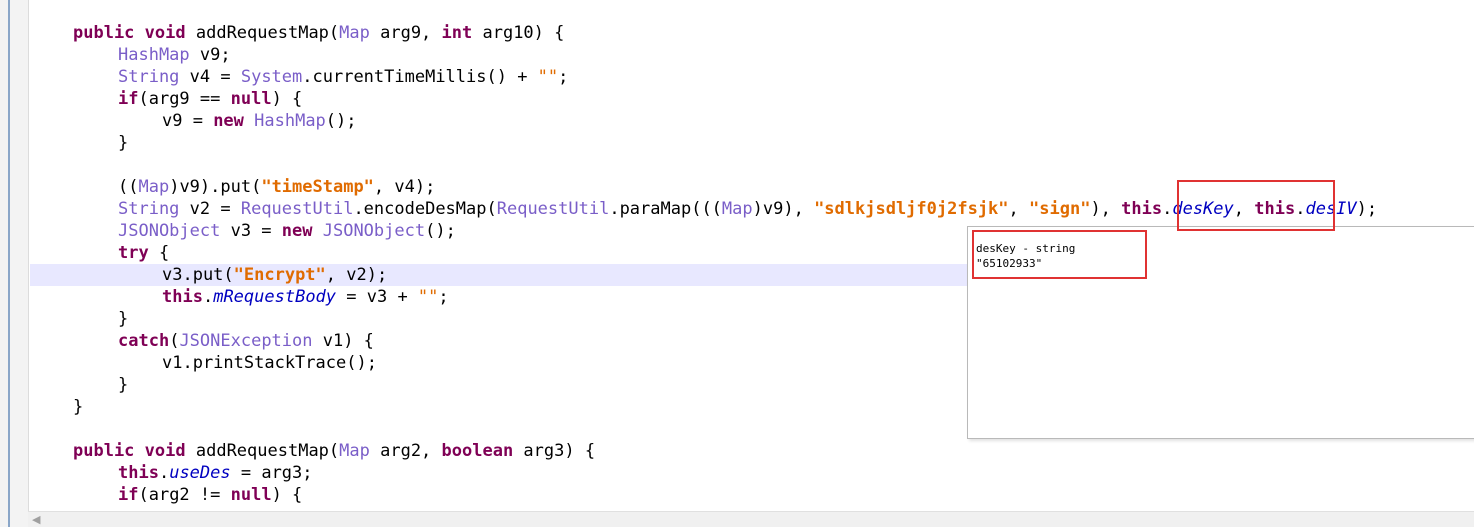  I want to click on code-text: v1.printStackTrace();, so click(269, 363).